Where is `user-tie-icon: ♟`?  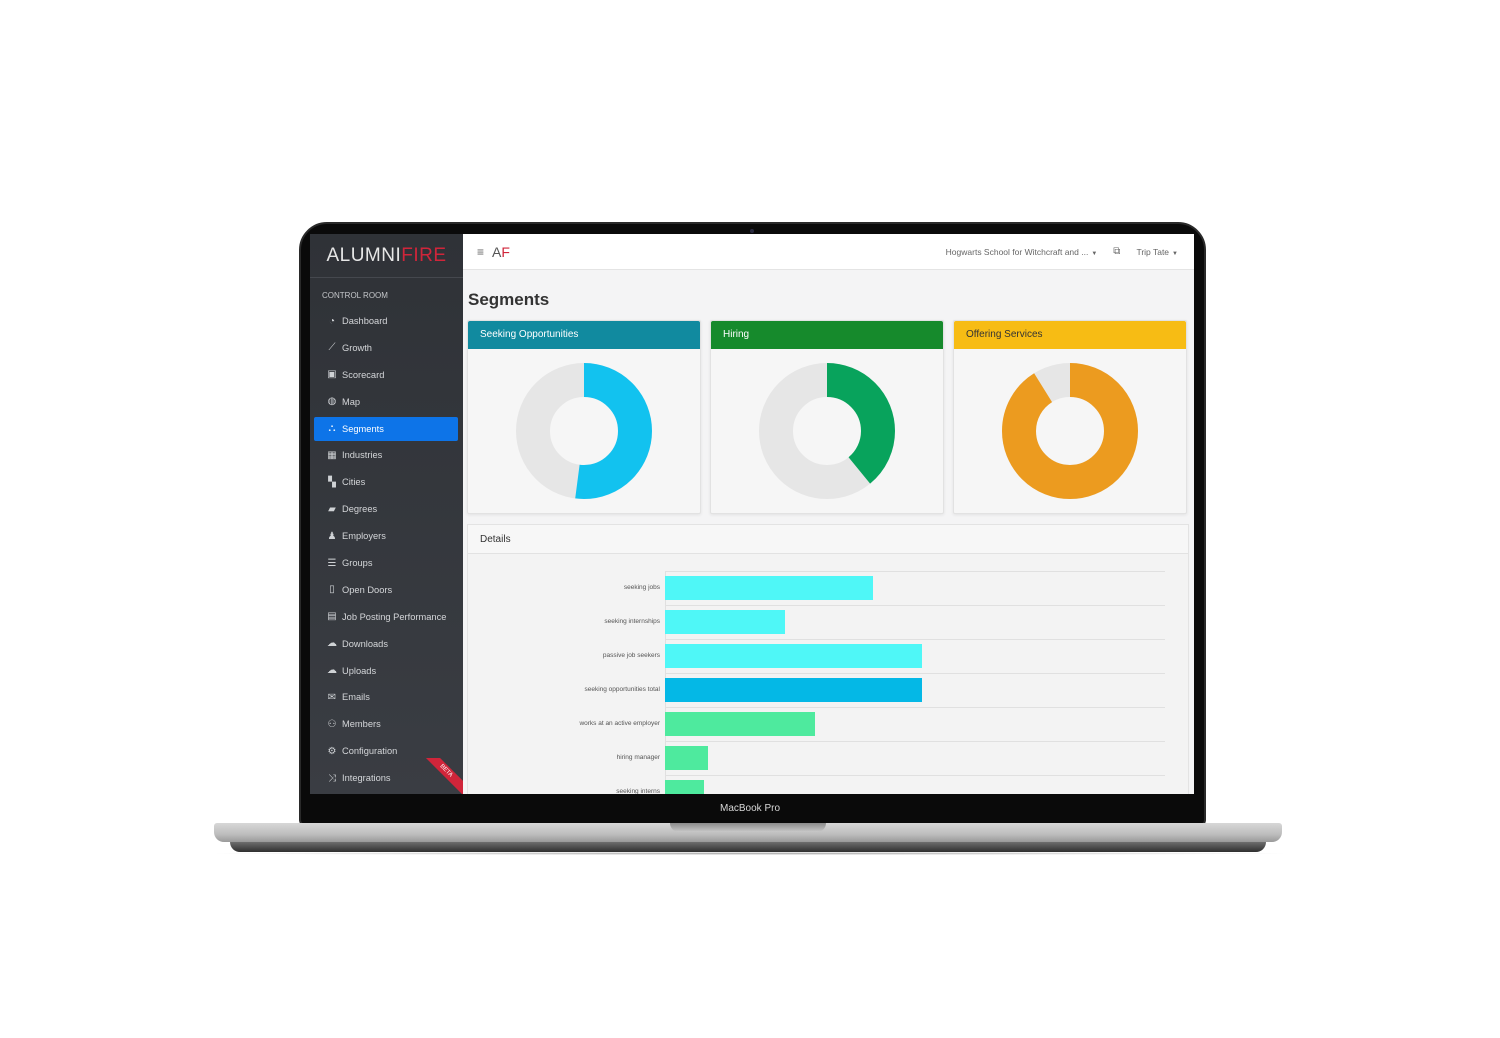
user-tie-icon: ♟ is located at coordinates (332, 536).